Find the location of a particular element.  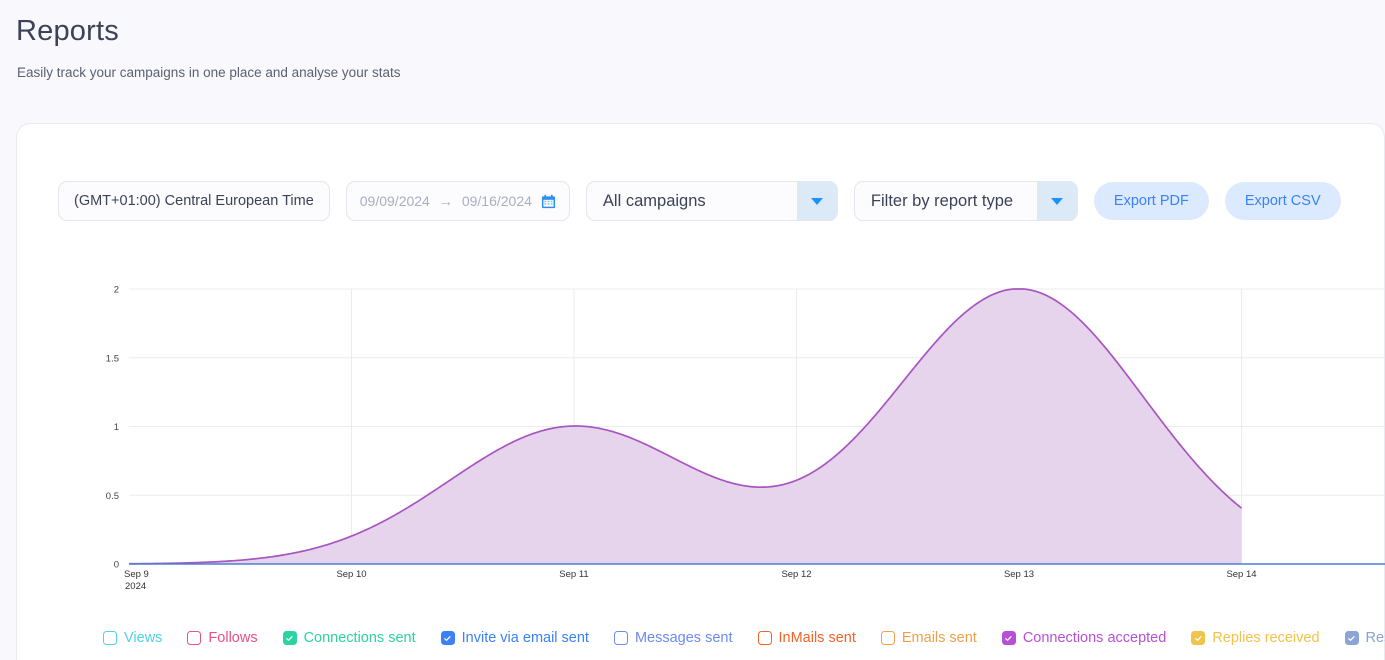

legend-item-label: InMails sent is located at coordinates (817, 638).